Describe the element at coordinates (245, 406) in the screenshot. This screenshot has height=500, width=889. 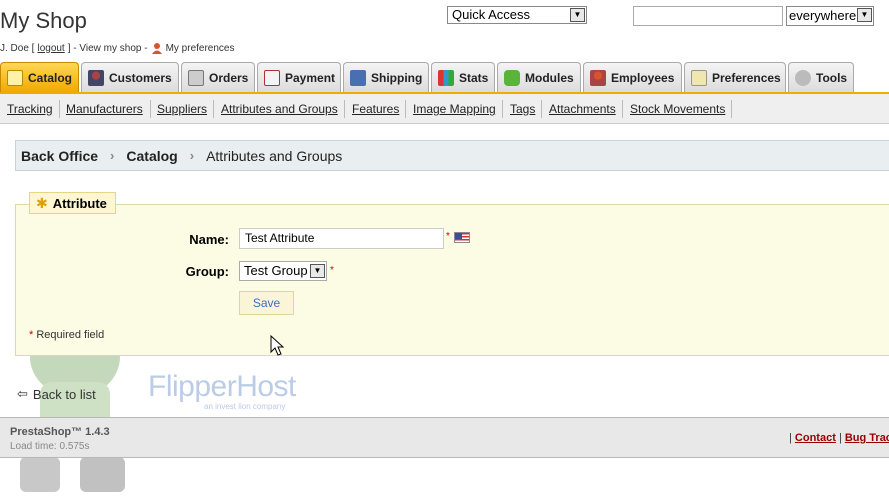
I see `watermark-tagline: an invest lion company` at that location.